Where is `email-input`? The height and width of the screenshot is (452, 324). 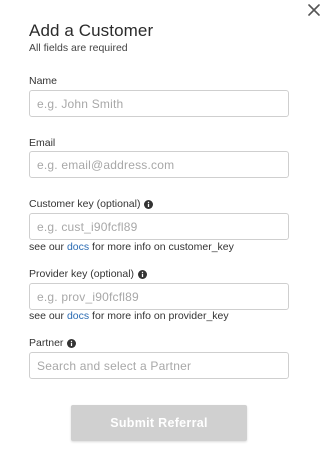 email-input is located at coordinates (159, 164).